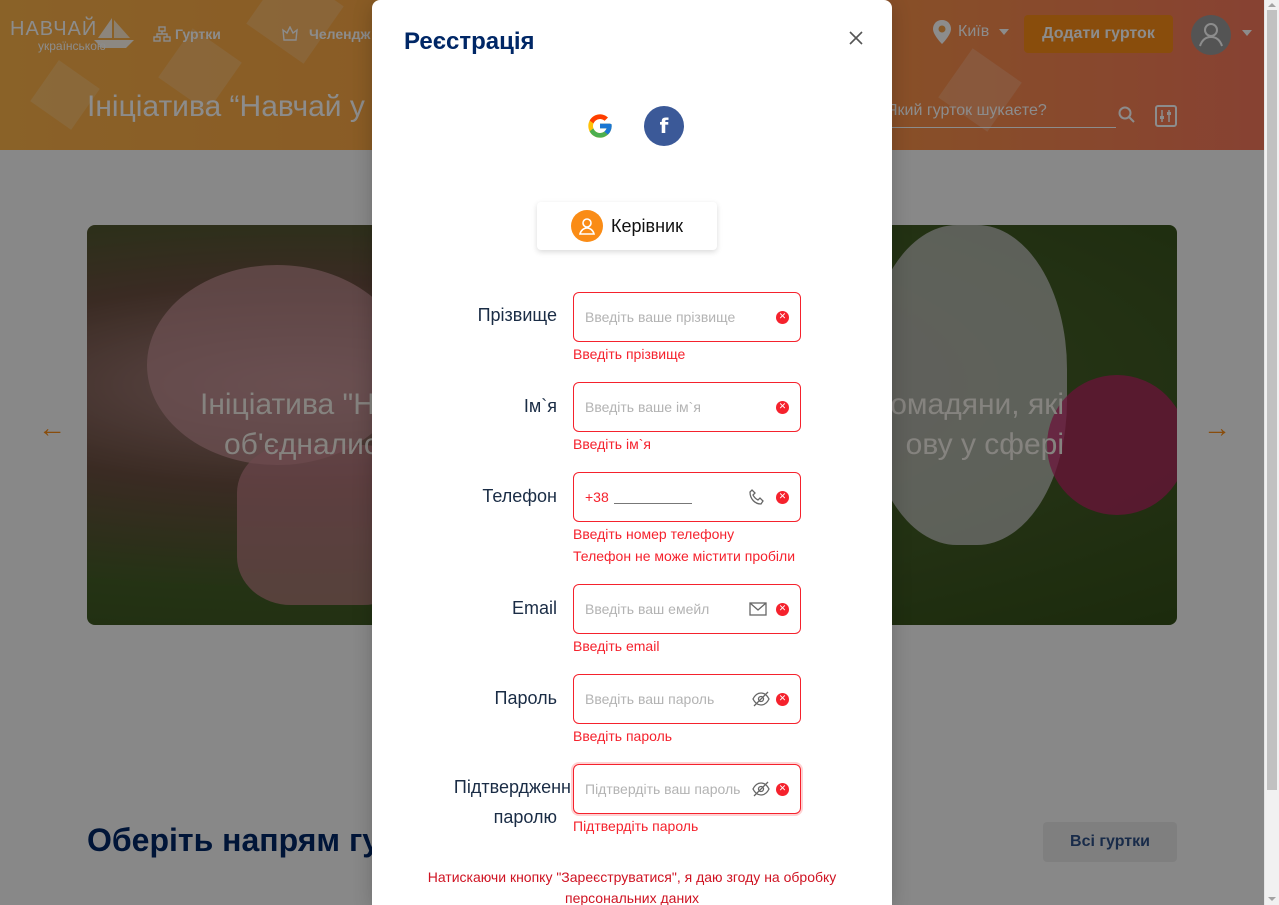 This screenshot has width=1279, height=905. I want to click on mail-icon, so click(758, 609).